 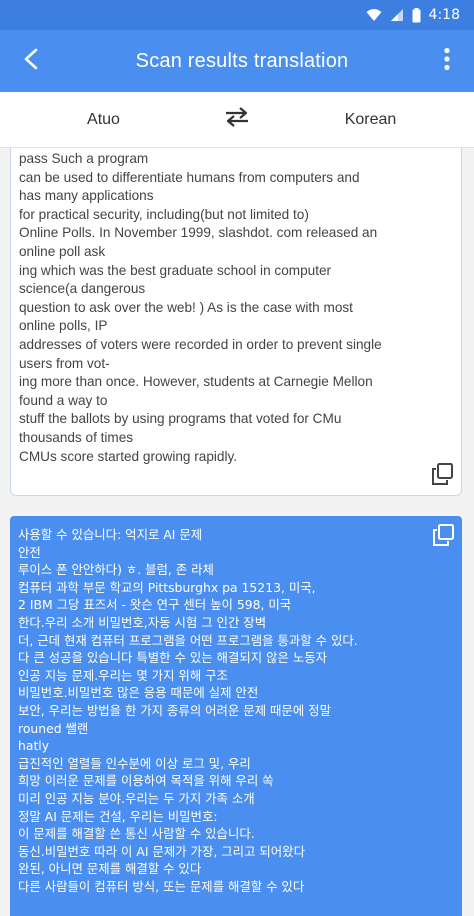 What do you see at coordinates (84, 158) in the screenshot?
I see `source-line: pass Such a program` at bounding box center [84, 158].